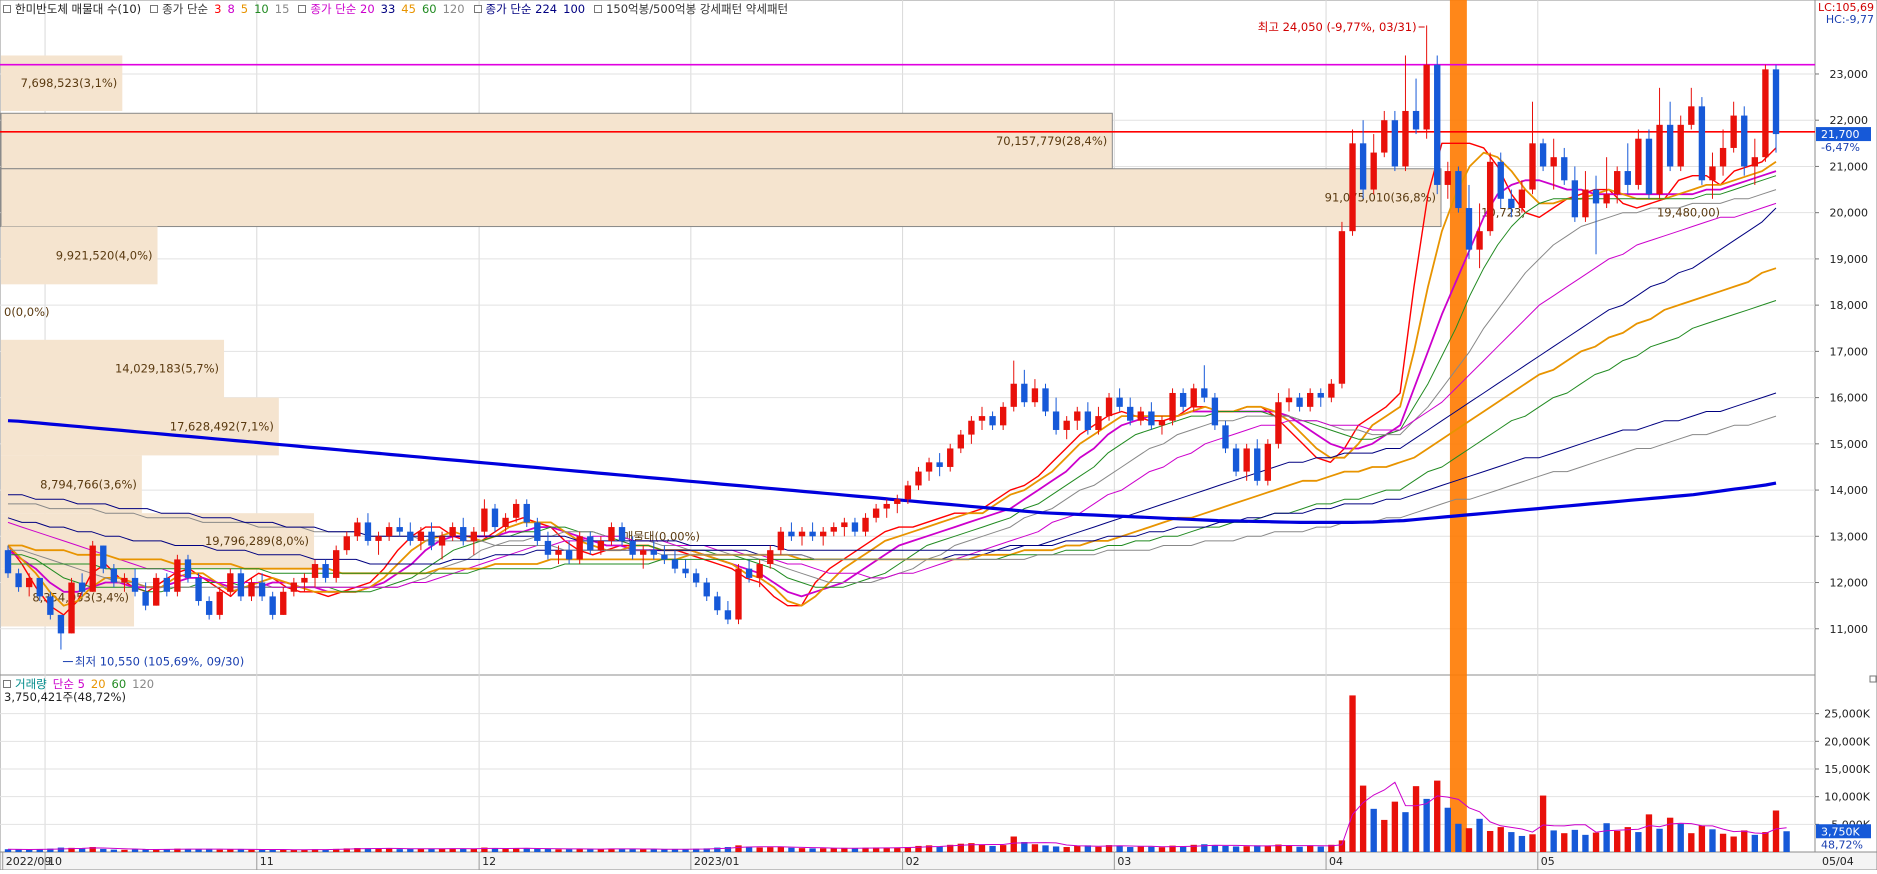  I want to click on price-axis-label: 14,000, so click(1849, 490).